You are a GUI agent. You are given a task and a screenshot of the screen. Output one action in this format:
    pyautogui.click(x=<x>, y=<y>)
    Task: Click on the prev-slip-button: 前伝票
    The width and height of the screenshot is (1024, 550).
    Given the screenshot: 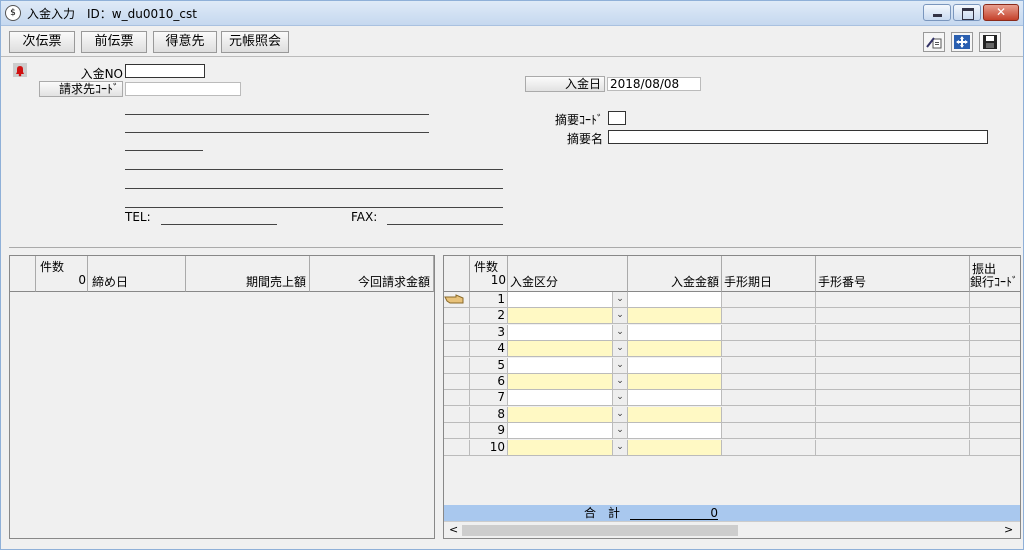 What is the action you would take?
    pyautogui.click(x=114, y=42)
    